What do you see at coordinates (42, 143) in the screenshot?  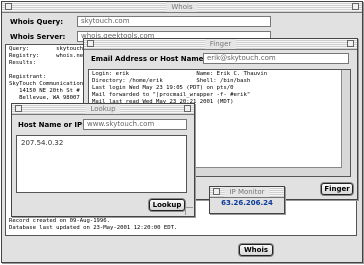 I see `lookup-result-text: 207.54.0.32` at bounding box center [42, 143].